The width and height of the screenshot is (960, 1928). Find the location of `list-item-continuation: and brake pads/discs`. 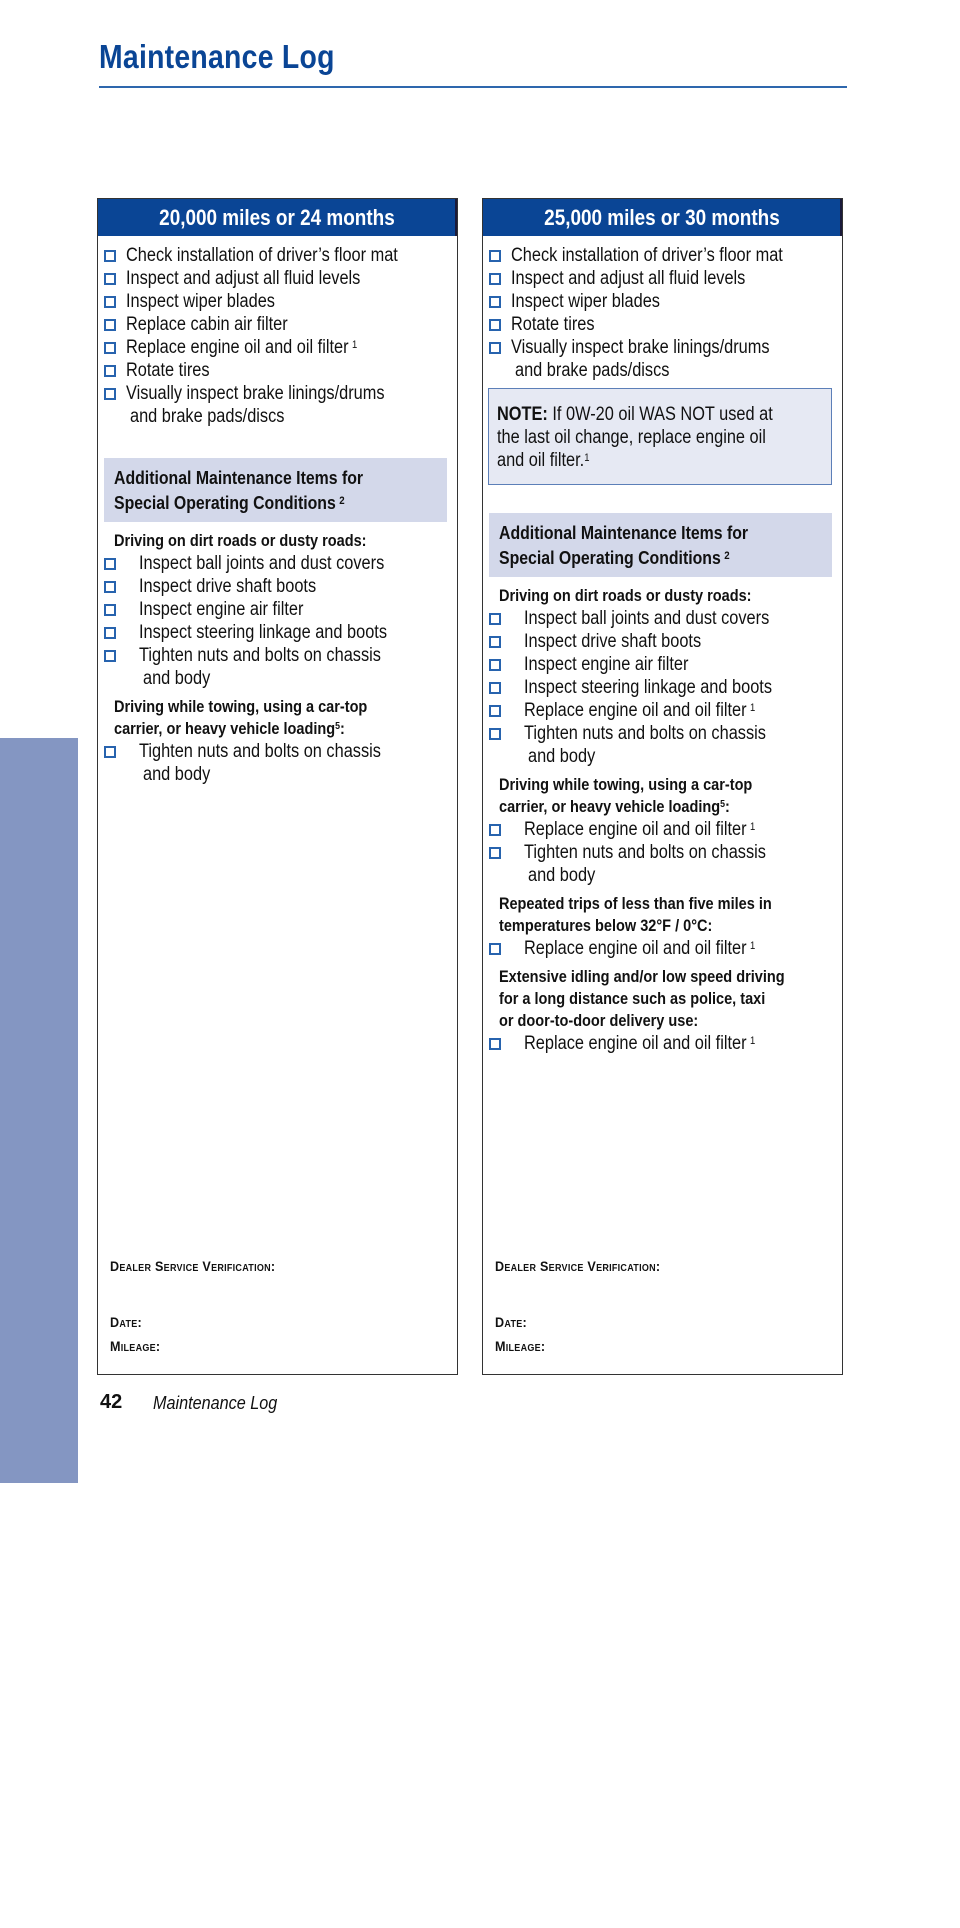

list-item-continuation: and brake pads/discs is located at coordinates (280, 416).